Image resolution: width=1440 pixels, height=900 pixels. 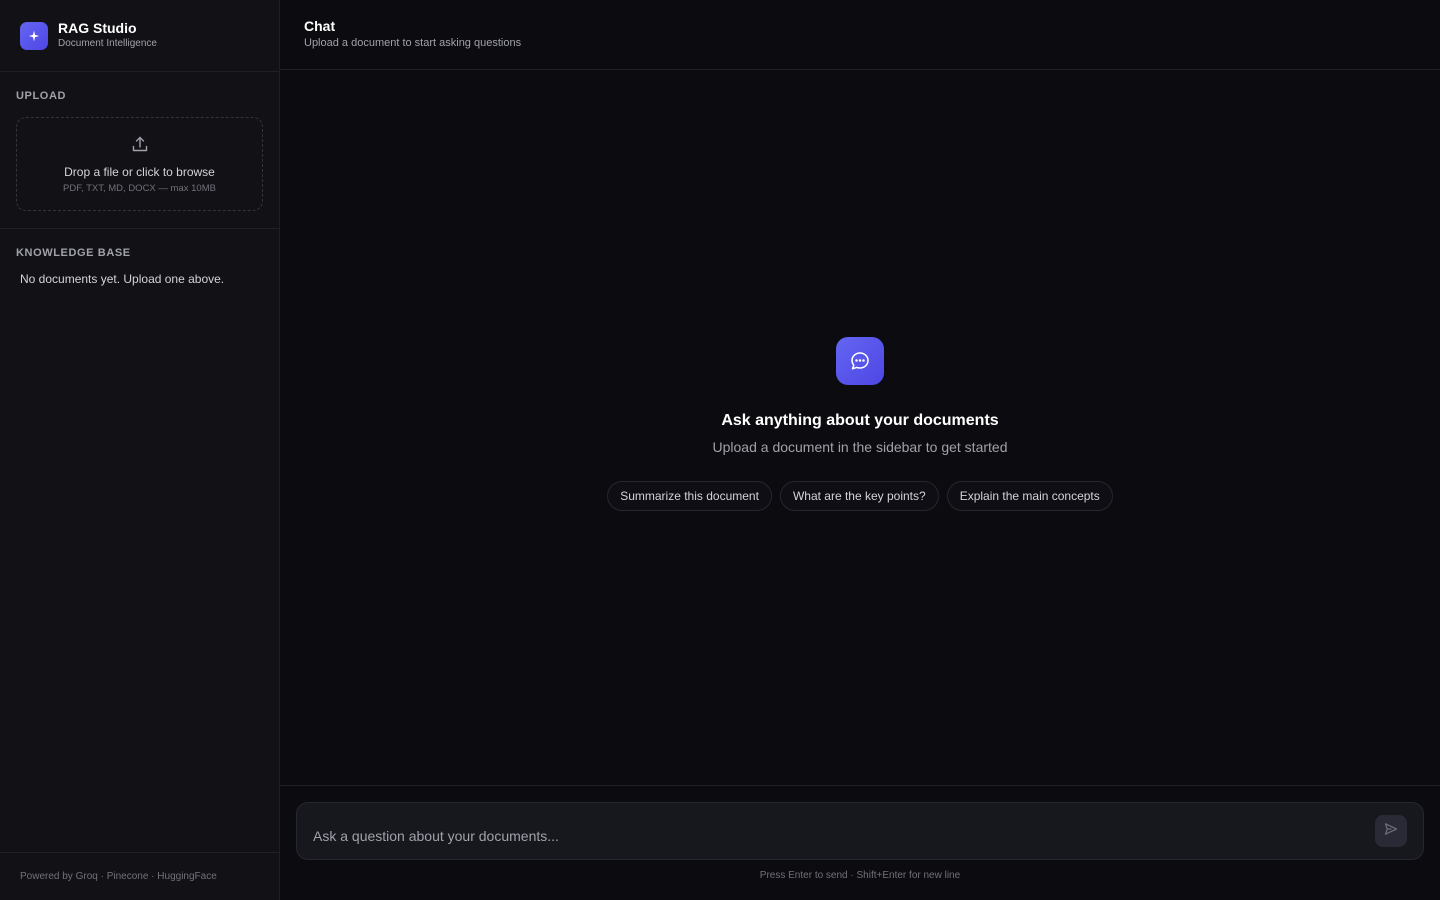 What do you see at coordinates (1029, 496) in the screenshot?
I see `suggestion-main-concepts: Explain the main concepts` at bounding box center [1029, 496].